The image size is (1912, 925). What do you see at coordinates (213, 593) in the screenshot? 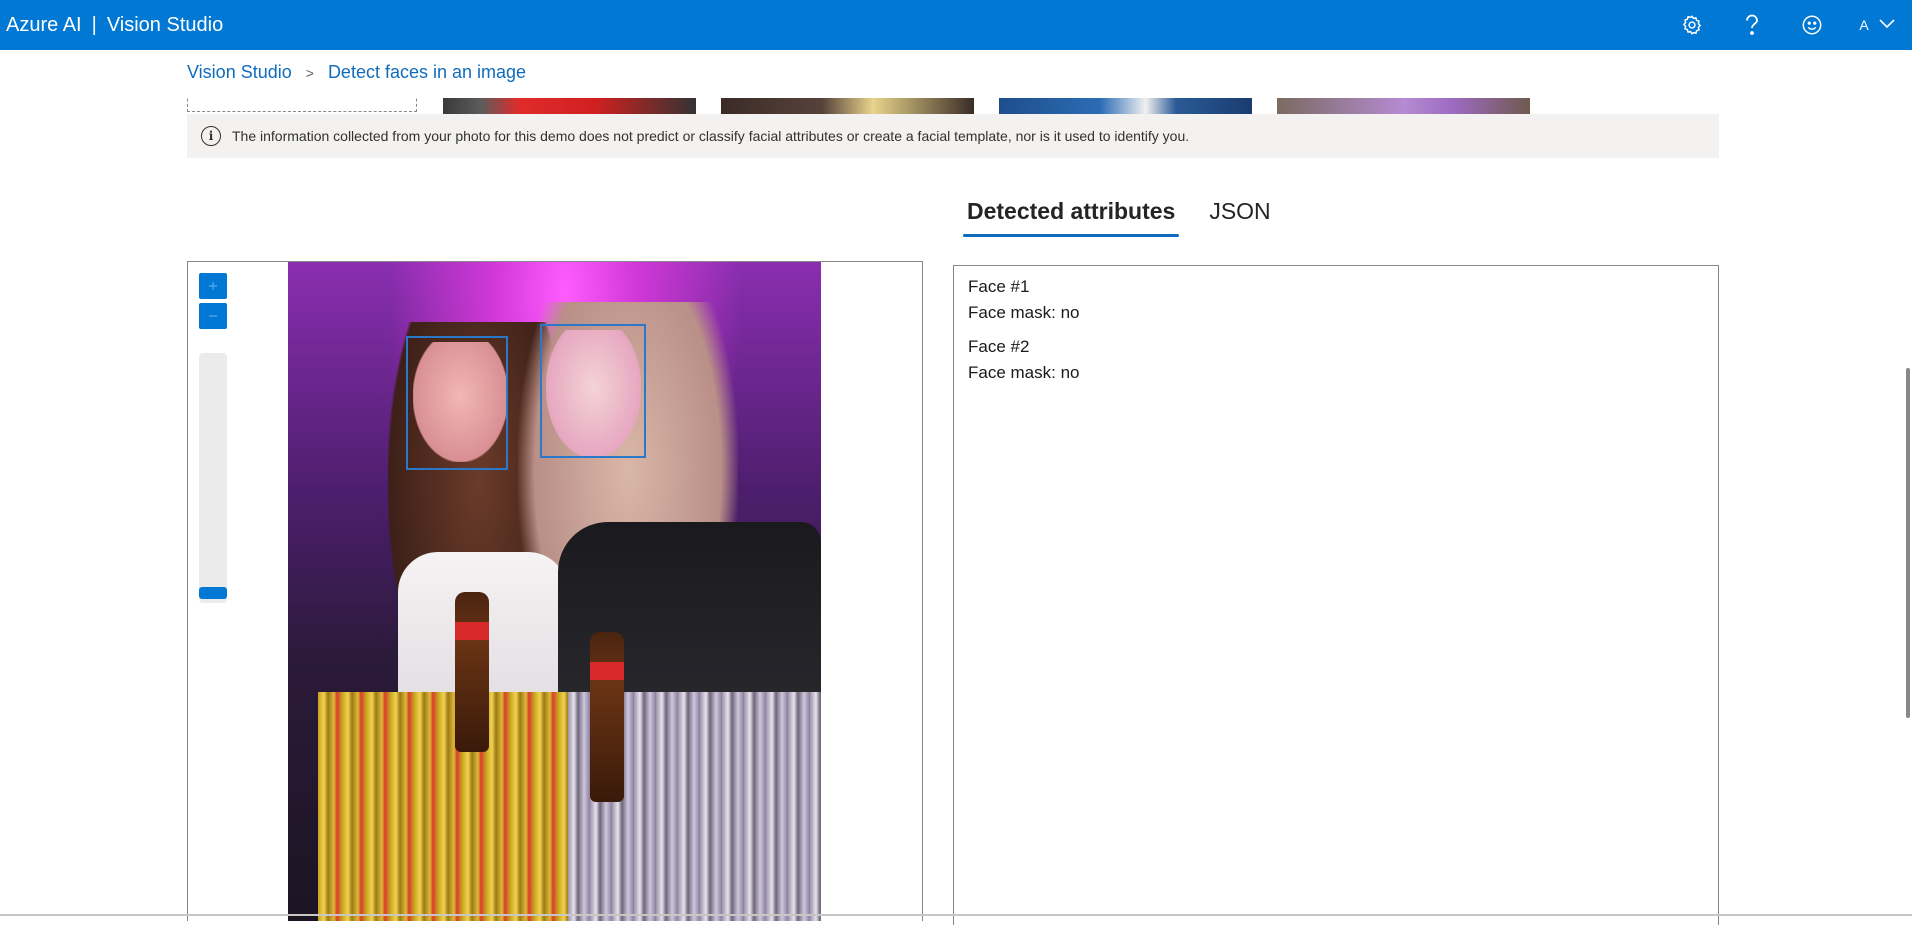
I see `zoom-slider-handle` at bounding box center [213, 593].